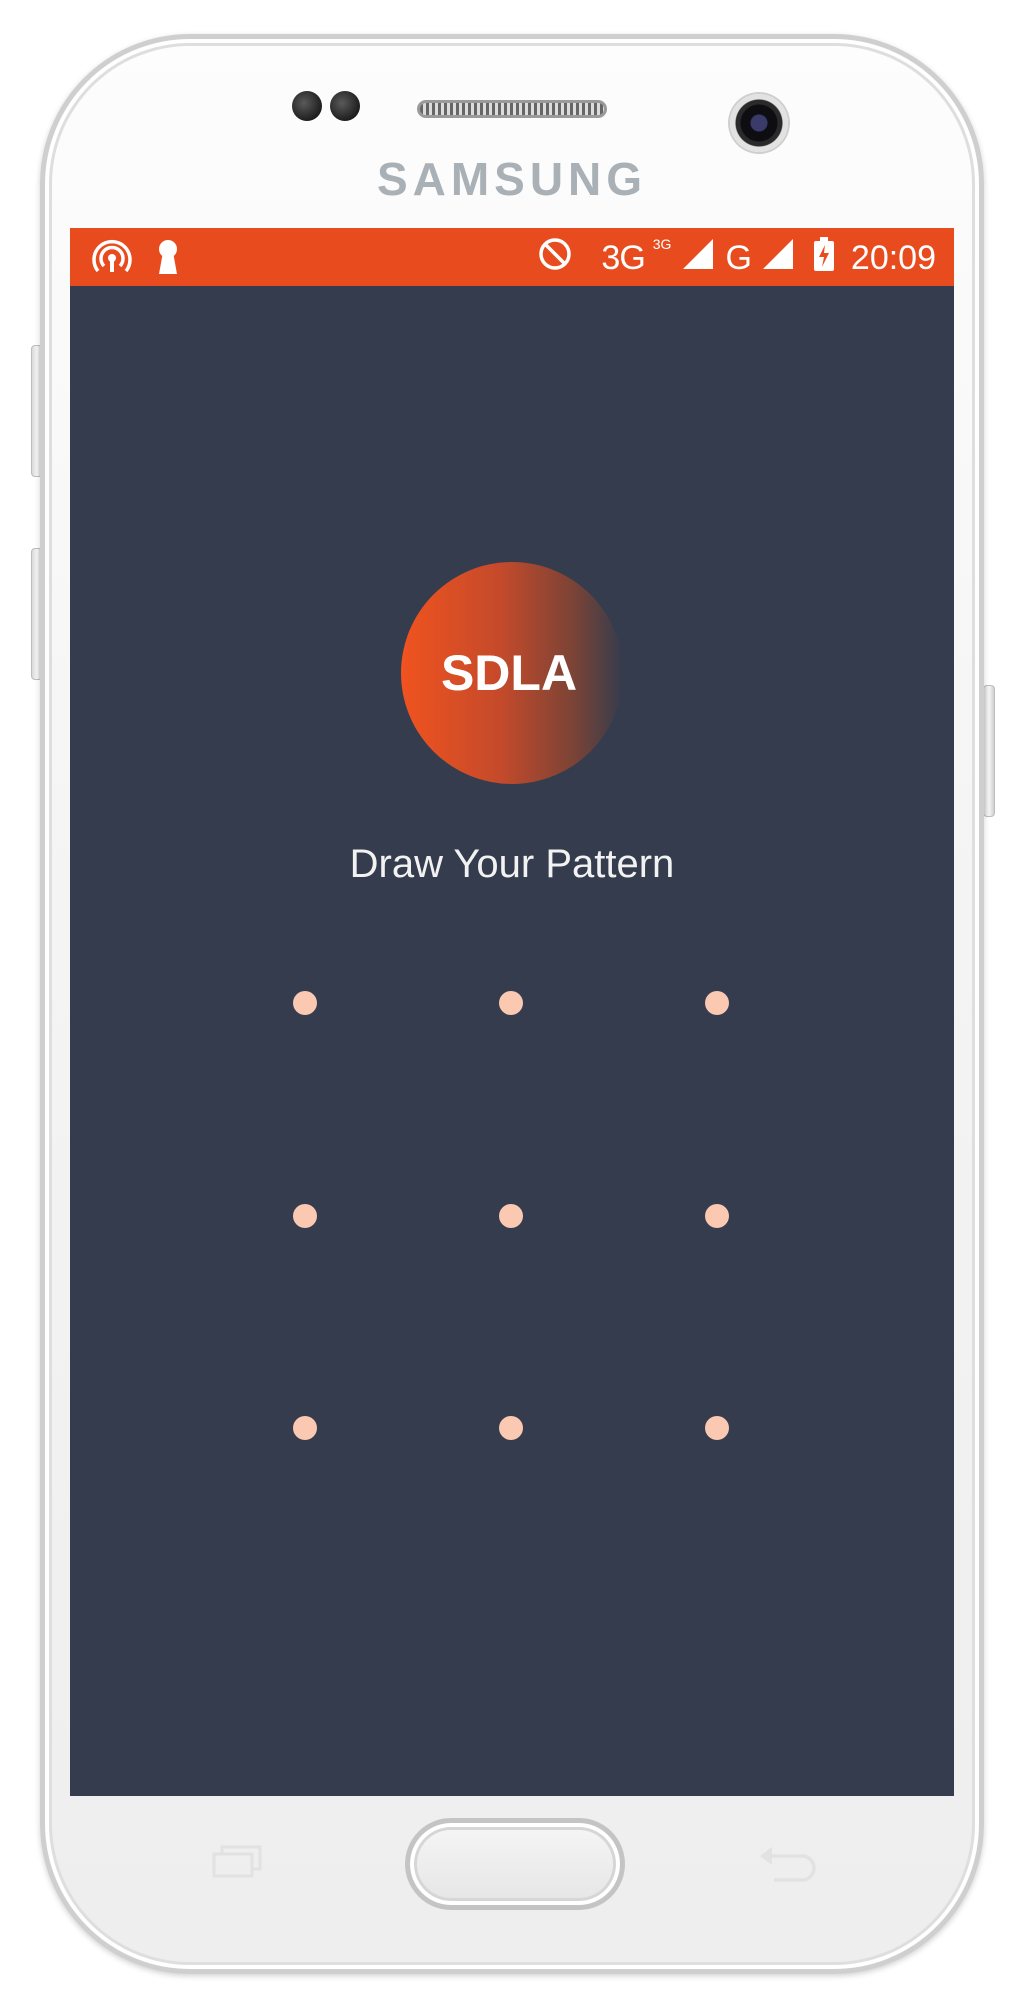 This screenshot has width=1024, height=2000. What do you see at coordinates (512, 109) in the screenshot?
I see `earpiece-speaker` at bounding box center [512, 109].